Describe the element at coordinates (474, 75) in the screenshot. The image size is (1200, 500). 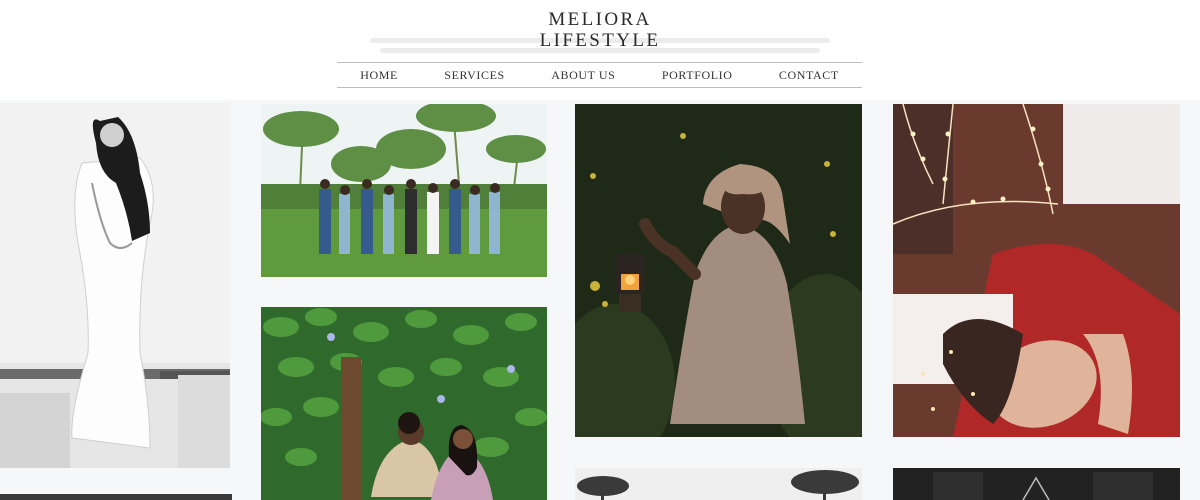
I see `nav-item-services: SERVICES` at that location.